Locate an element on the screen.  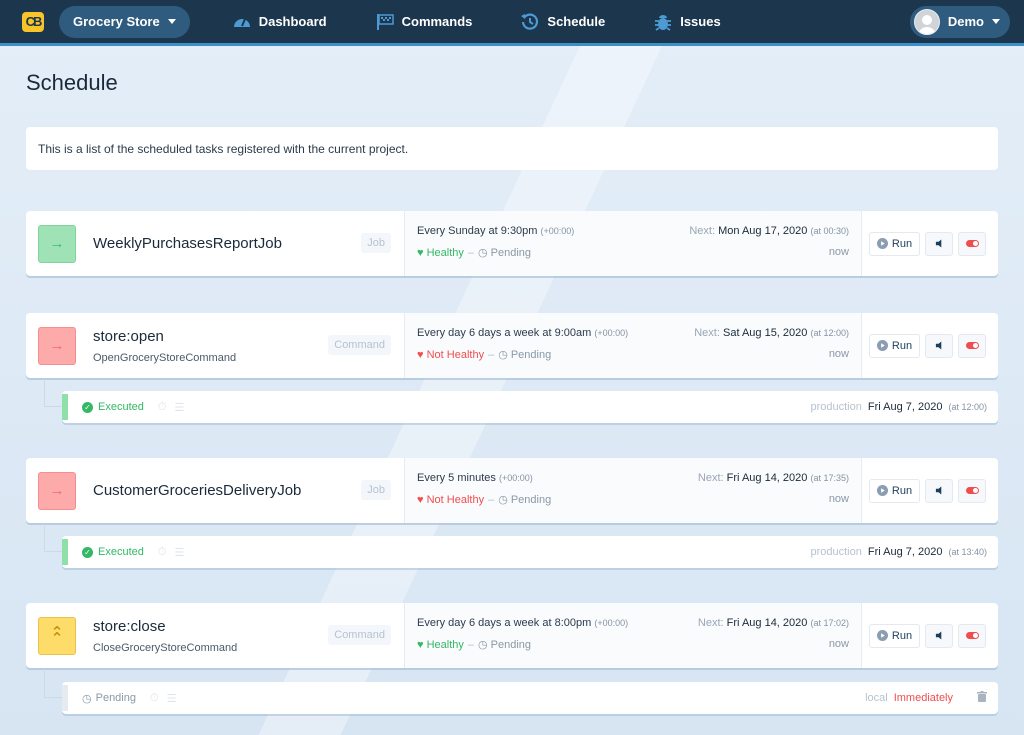
gauge-icon is located at coordinates (241, 22).